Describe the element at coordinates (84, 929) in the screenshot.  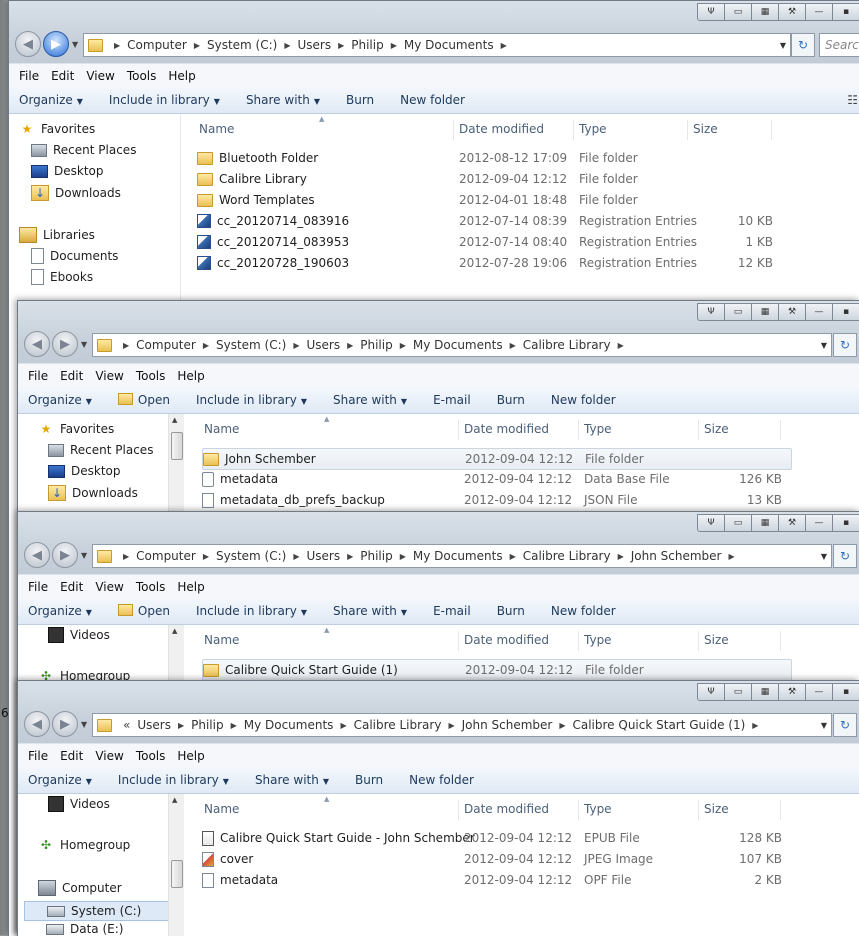
I see `nav-item-data-e-: Data (E:)` at that location.